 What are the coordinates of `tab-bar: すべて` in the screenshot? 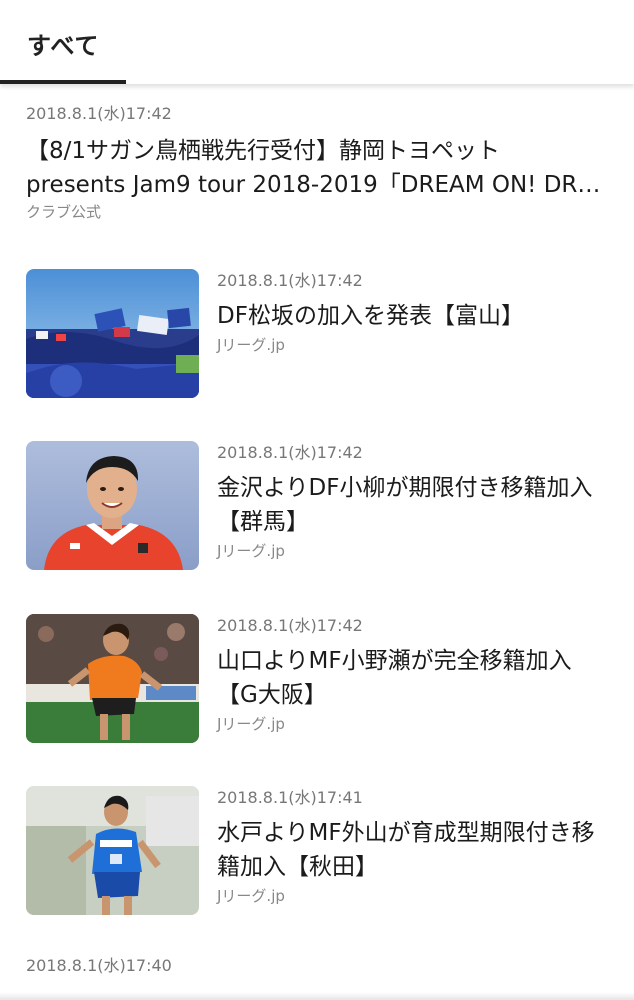 It's located at (317, 42).